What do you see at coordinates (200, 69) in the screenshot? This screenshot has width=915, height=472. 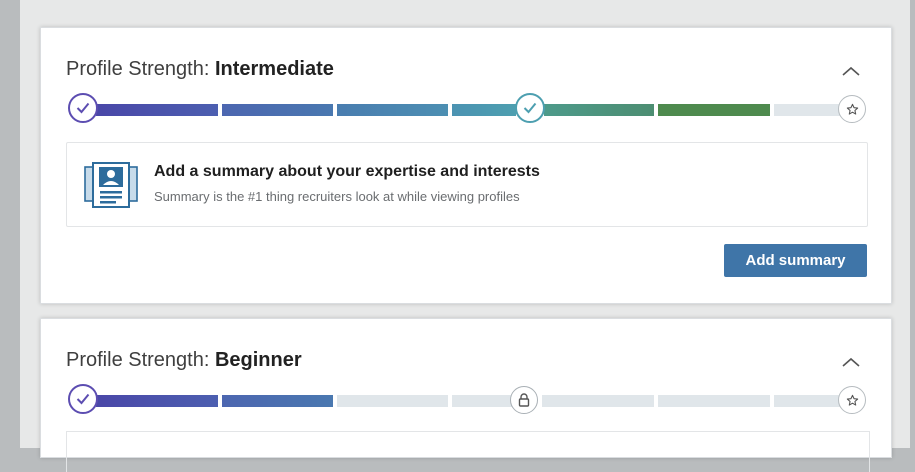 I see `profile-strength-title: Profile Strength: Intermediate` at bounding box center [200, 69].